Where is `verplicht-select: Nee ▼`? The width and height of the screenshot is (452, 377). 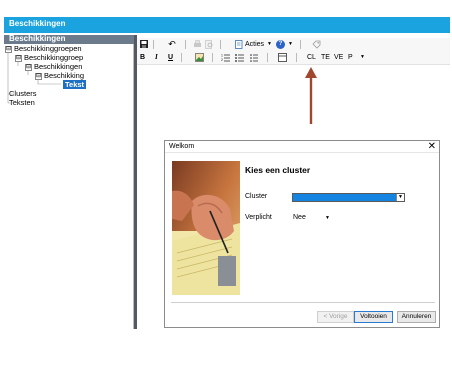
verplicht-select: Nee ▼ is located at coordinates (311, 218).